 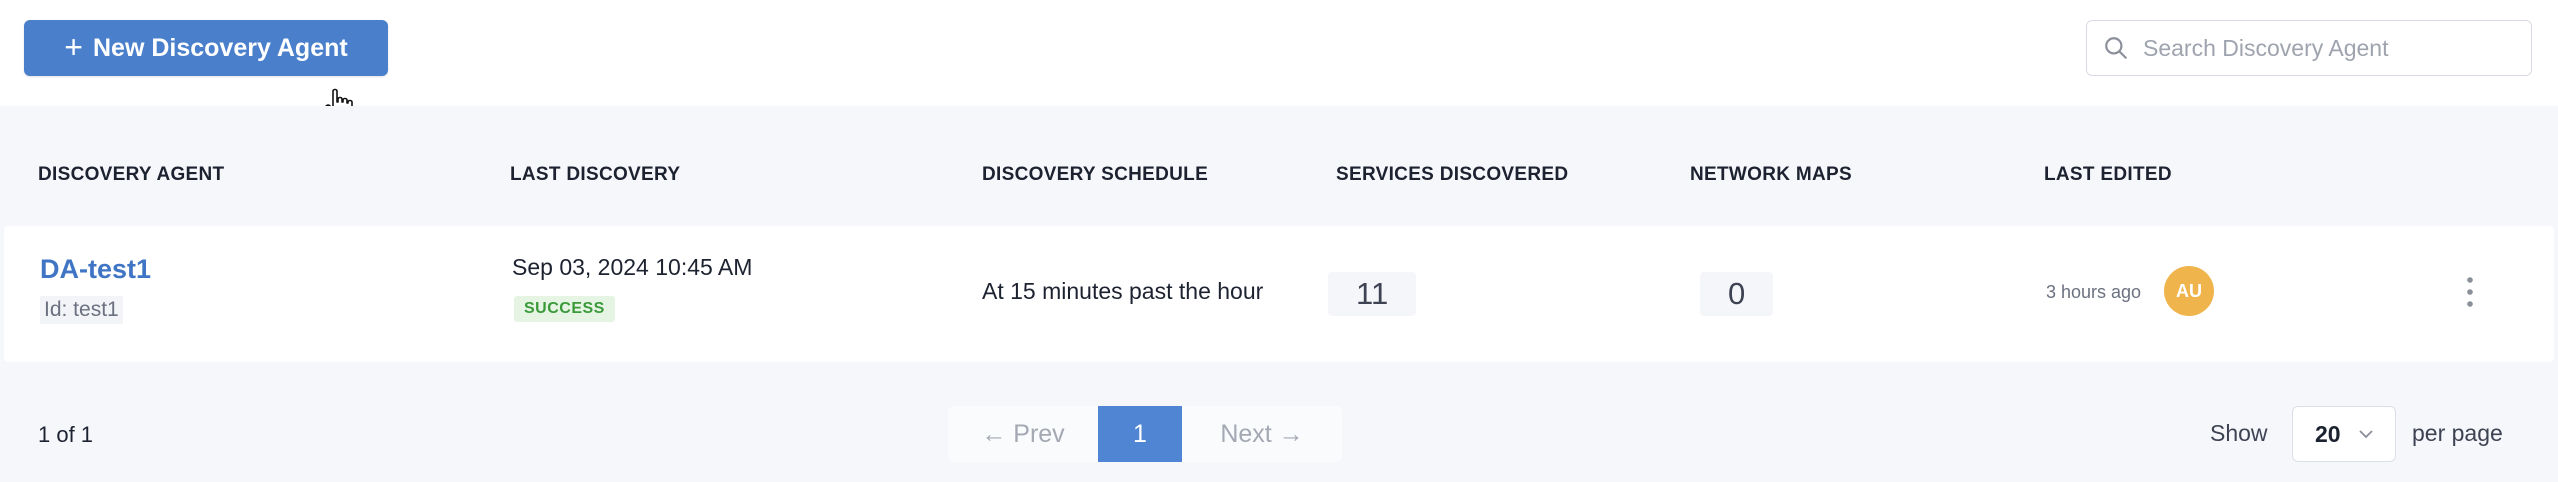 What do you see at coordinates (66, 434) in the screenshot?
I see `result-count: 1 of 1` at bounding box center [66, 434].